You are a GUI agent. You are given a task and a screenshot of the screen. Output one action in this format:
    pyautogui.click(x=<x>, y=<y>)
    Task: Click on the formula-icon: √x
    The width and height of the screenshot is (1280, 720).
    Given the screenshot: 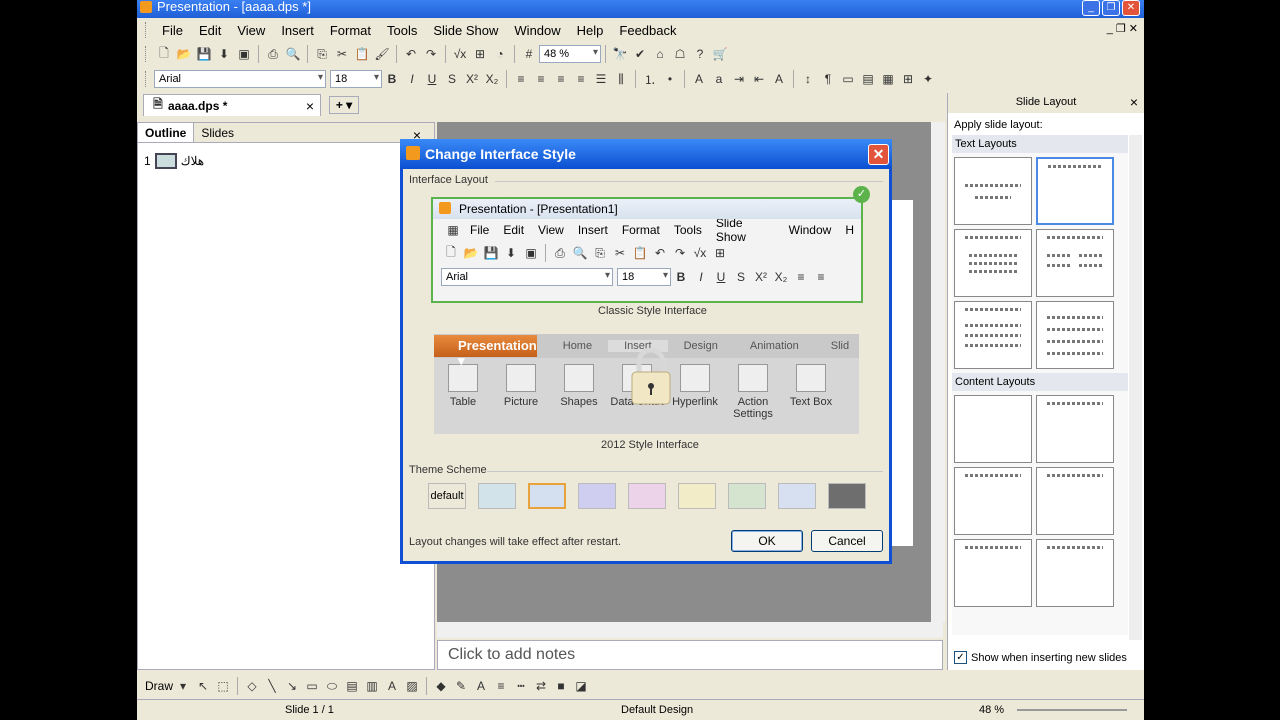 What is the action you would take?
    pyautogui.click(x=460, y=54)
    